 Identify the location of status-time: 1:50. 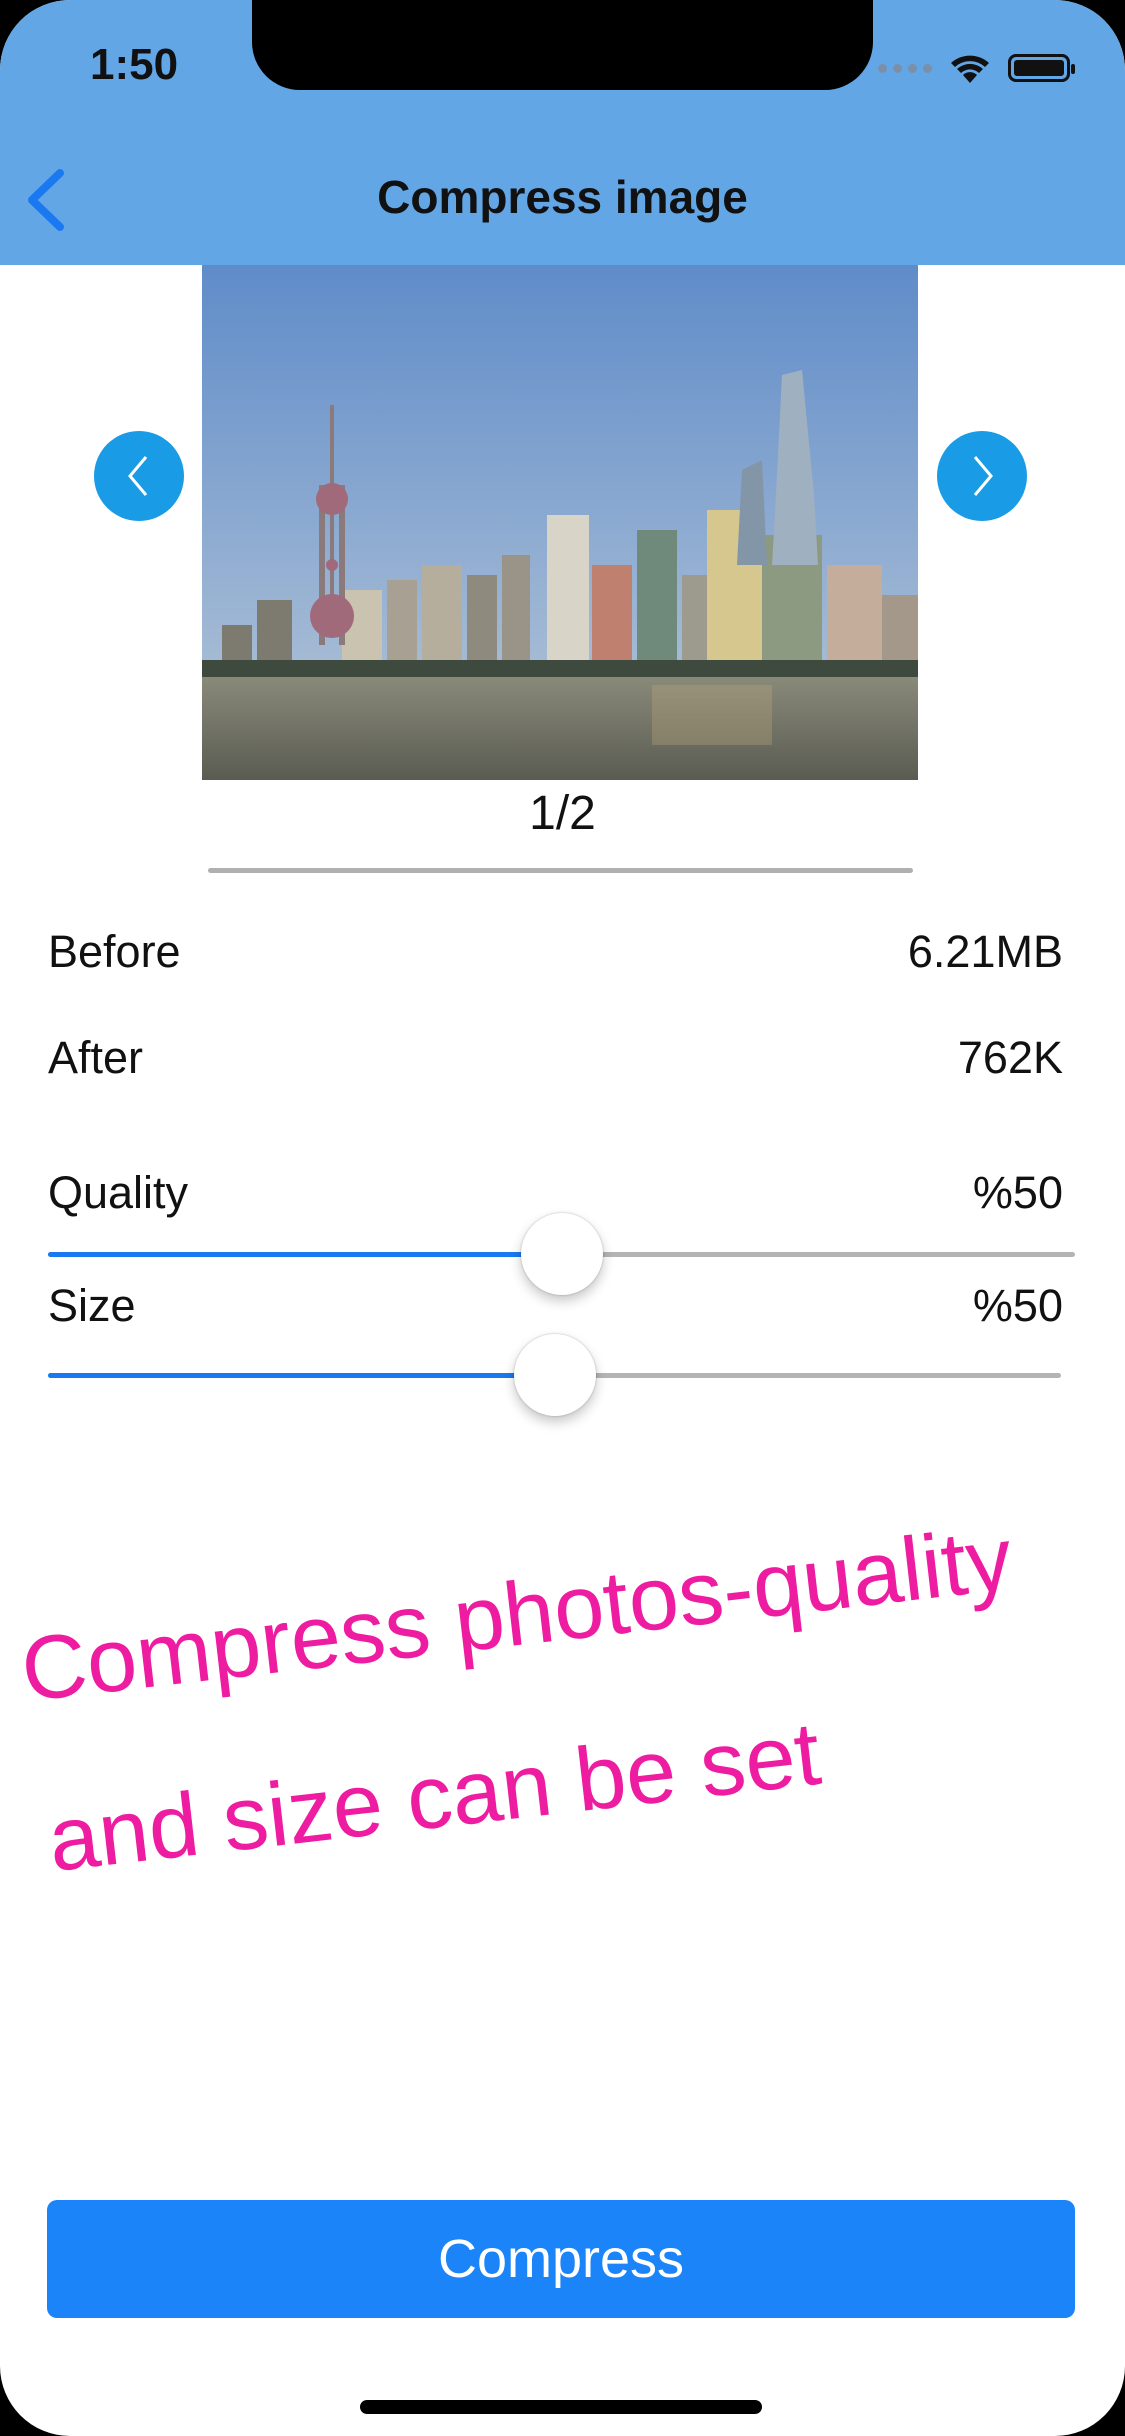
(134, 64).